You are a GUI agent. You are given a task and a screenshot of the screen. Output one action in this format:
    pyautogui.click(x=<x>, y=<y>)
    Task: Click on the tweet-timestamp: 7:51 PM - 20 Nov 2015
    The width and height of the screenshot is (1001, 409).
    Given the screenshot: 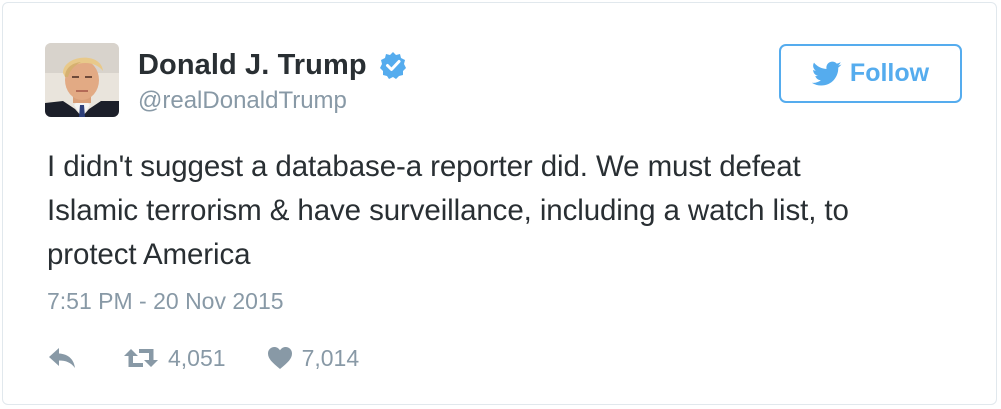 What is the action you would take?
    pyautogui.click(x=165, y=301)
    